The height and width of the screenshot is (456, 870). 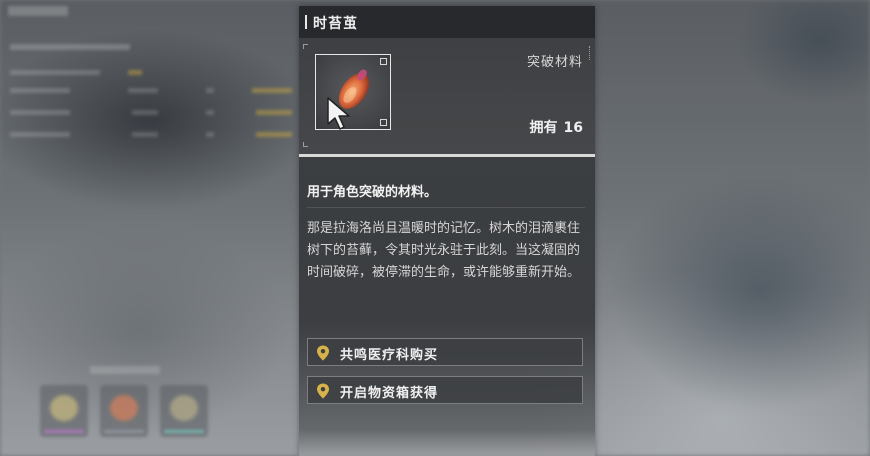 I want to click on source-button-supply-chest: 开启物资箱获得, so click(x=445, y=390).